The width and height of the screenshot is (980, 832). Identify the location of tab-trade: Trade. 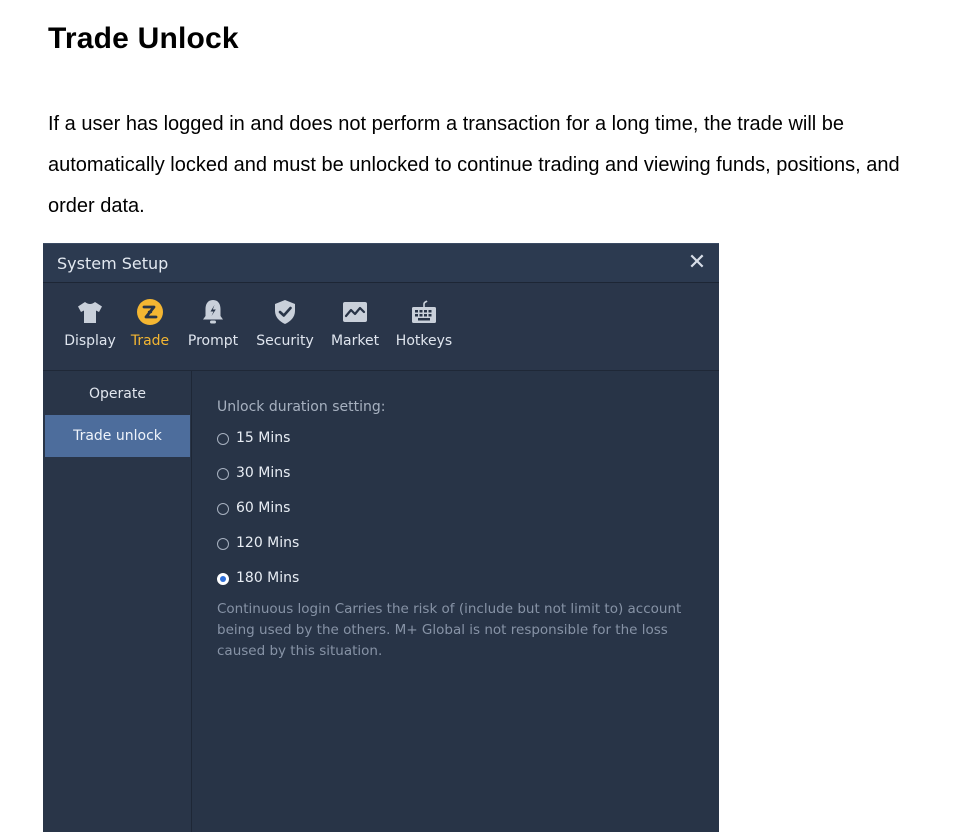
(150, 323).